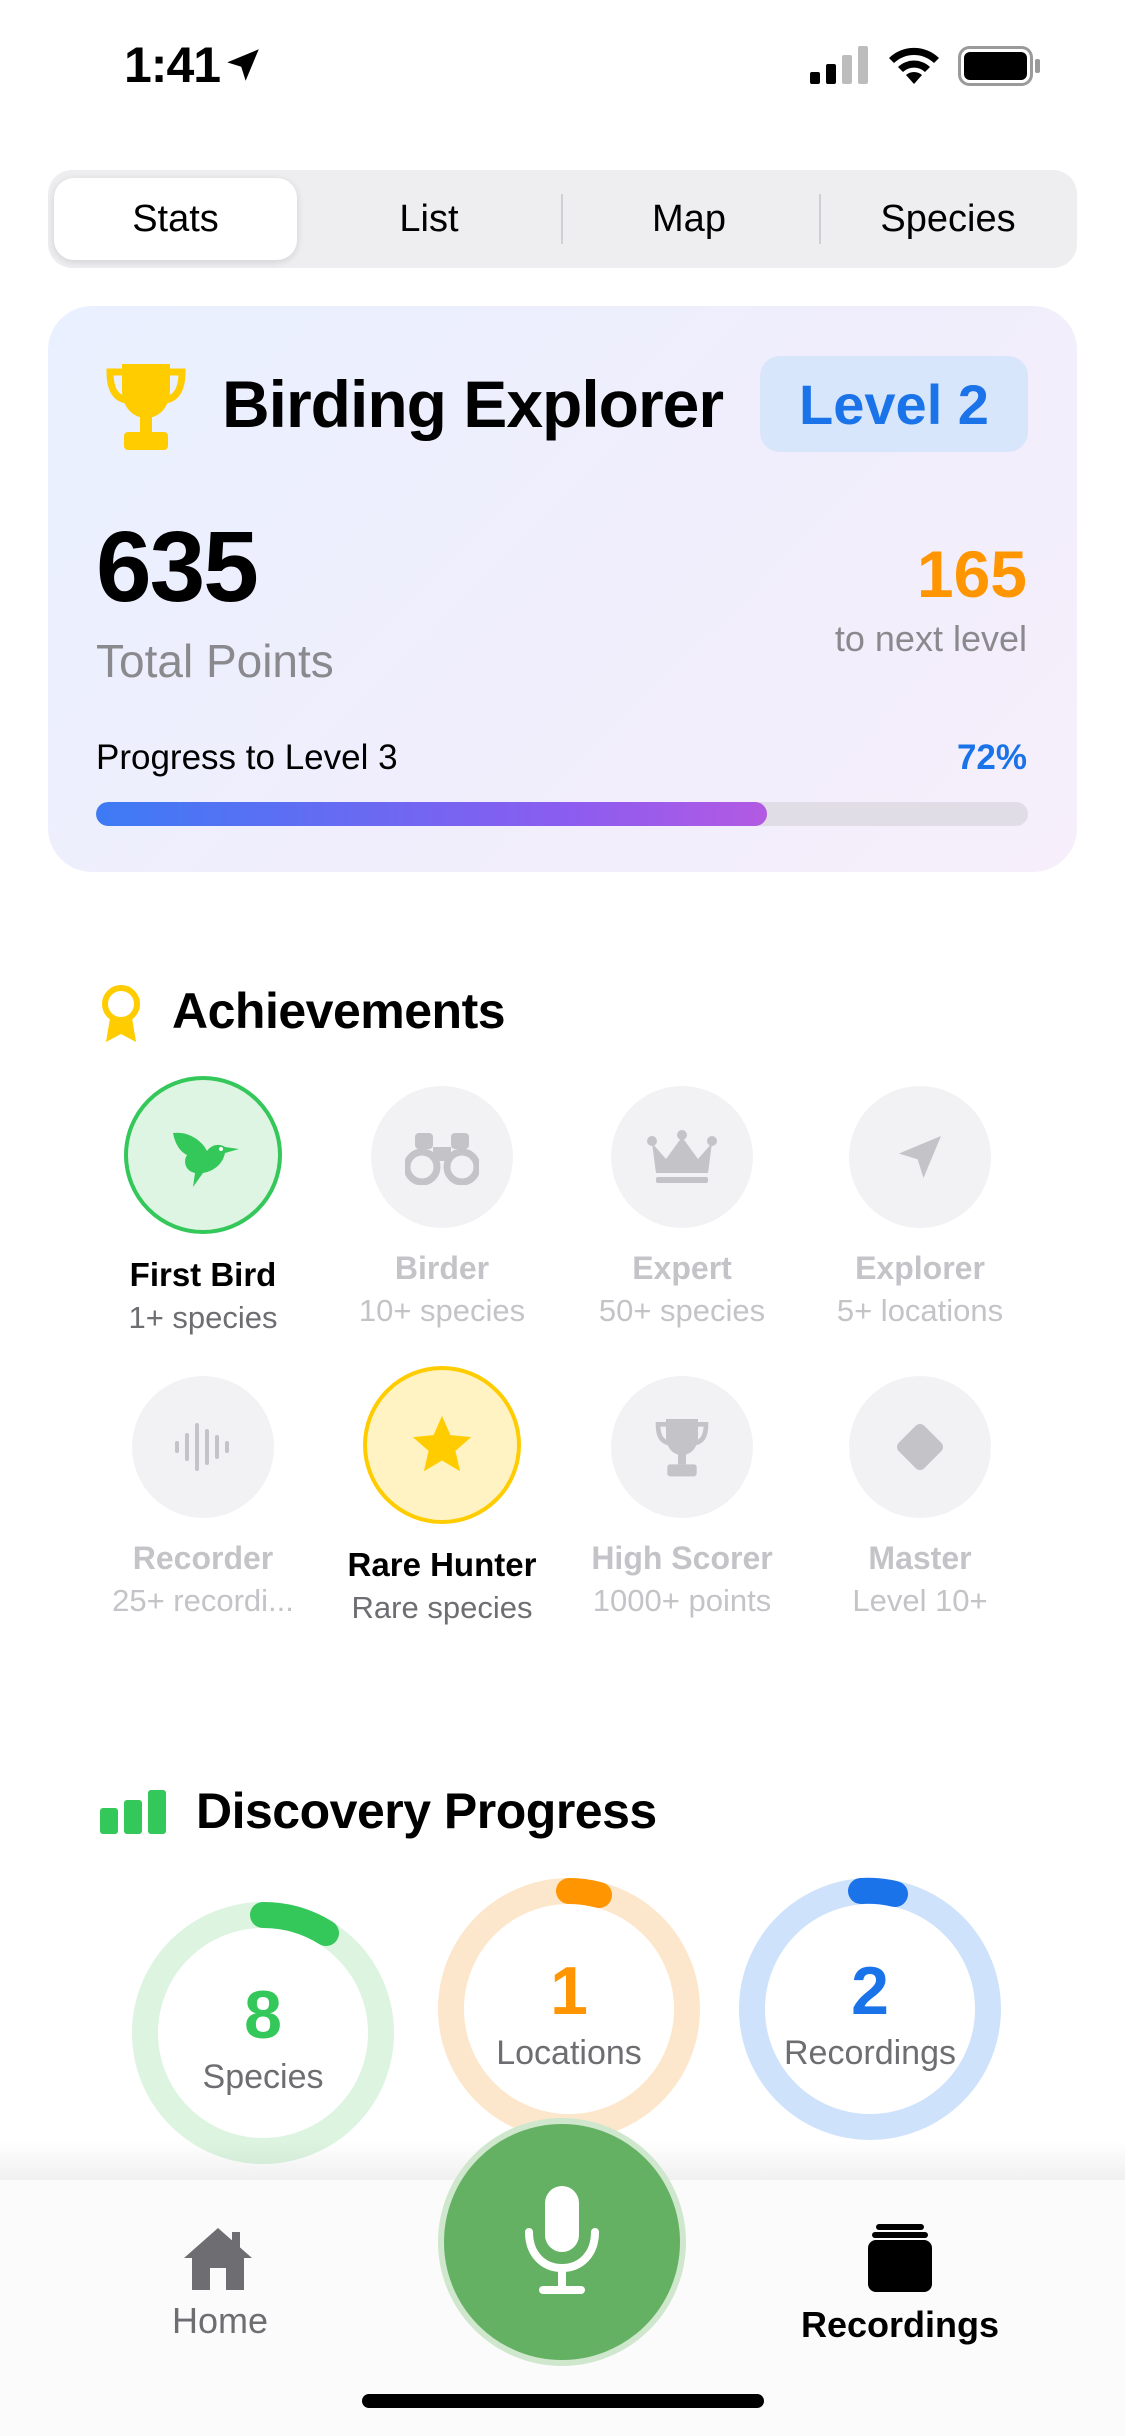 Image resolution: width=1125 pixels, height=2436 pixels. I want to click on achievement-master: Master Level 10+, so click(920, 1497).